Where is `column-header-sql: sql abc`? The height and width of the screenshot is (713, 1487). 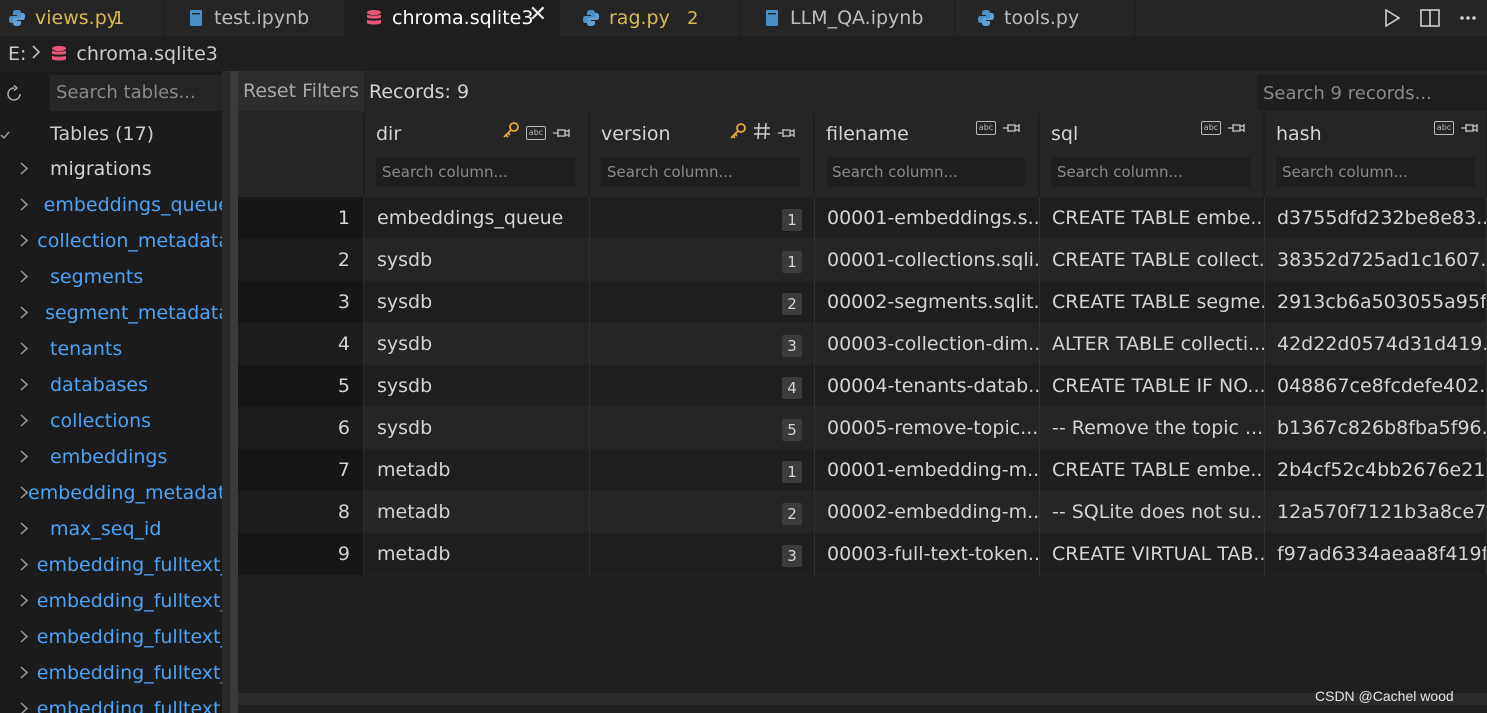
column-header-sql: sql abc is located at coordinates (1152, 155).